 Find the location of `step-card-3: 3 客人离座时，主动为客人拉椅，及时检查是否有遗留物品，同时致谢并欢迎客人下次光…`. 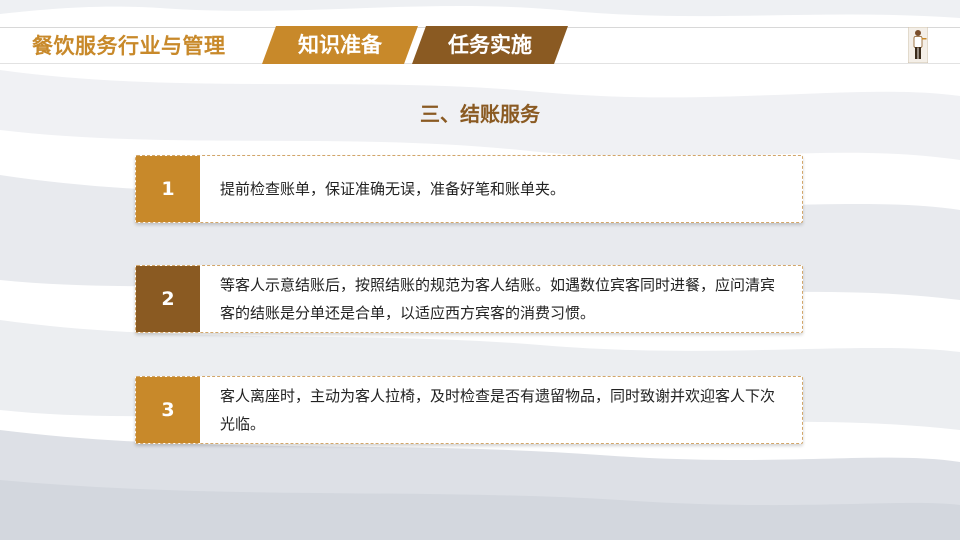

step-card-3: 3 客人离座时，主动为客人拉椅，及时检查是否有遗留物品，同时致谢并欢迎客人下次光… is located at coordinates (469, 410).